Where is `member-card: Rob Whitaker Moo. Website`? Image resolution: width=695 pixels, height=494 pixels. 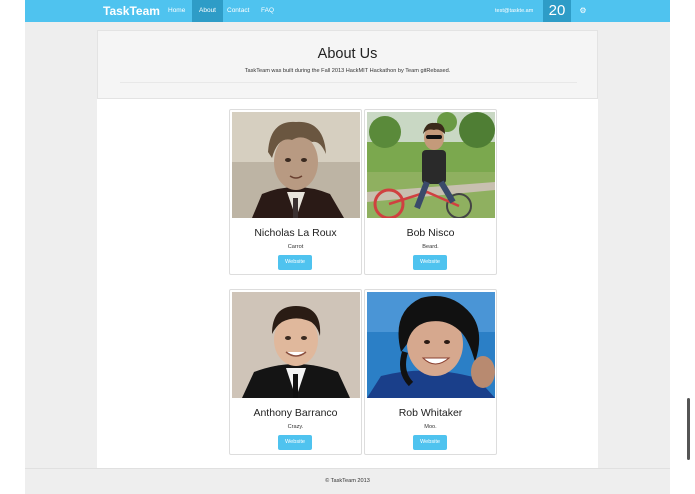 member-card: Rob Whitaker Moo. Website is located at coordinates (430, 372).